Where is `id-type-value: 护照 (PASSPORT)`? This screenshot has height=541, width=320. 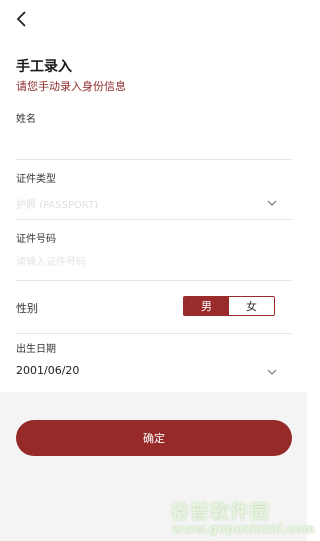 id-type-value: 护照 (PASSPORT) is located at coordinates (57, 203).